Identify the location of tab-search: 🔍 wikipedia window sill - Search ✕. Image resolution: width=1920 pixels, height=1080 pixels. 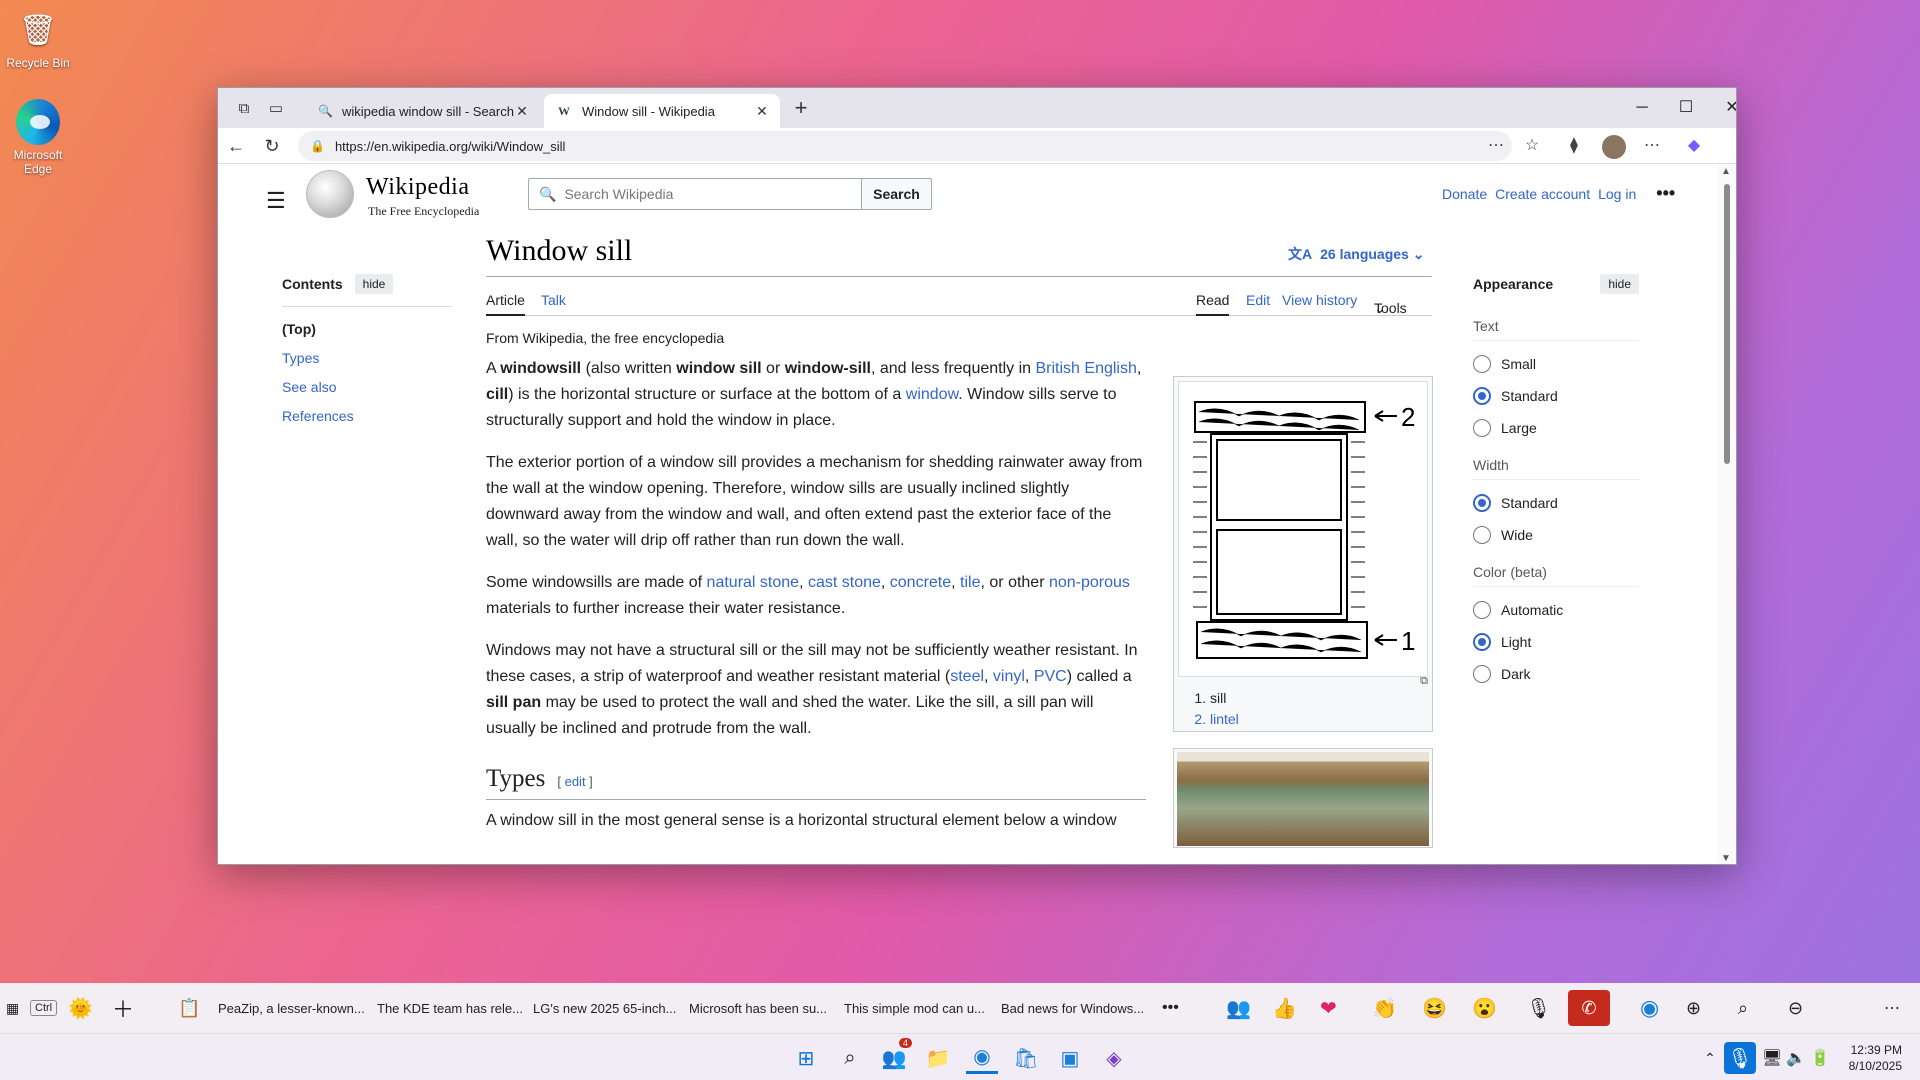
(422, 111).